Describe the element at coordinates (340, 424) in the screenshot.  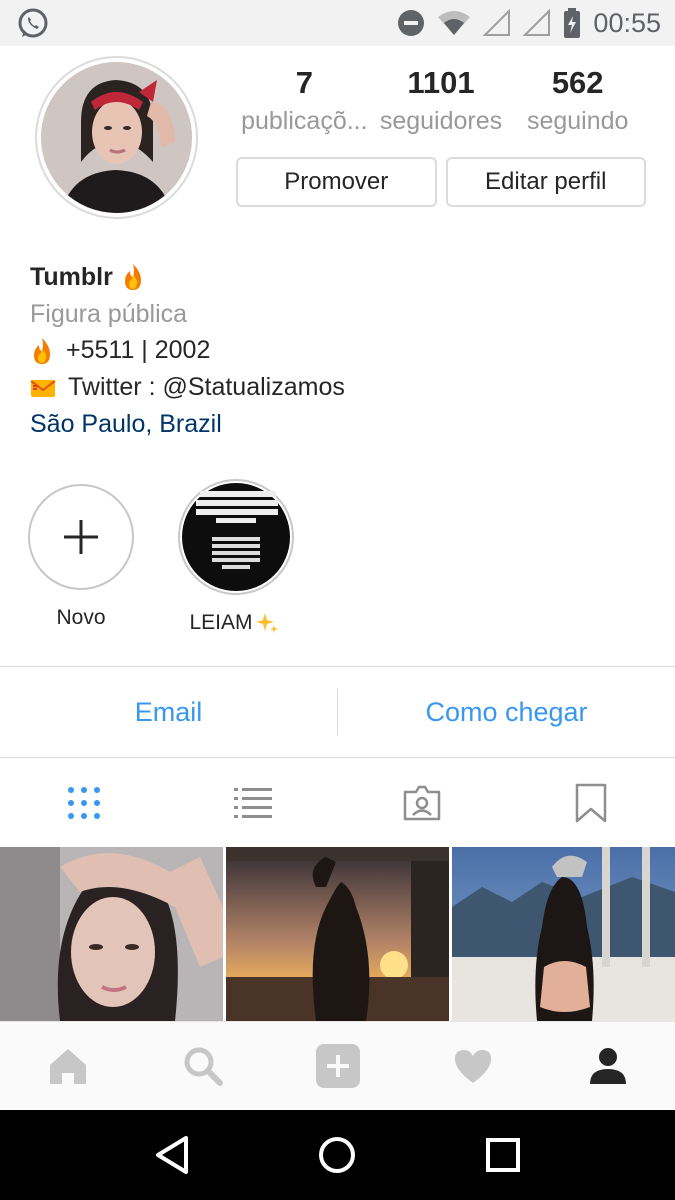
I see `profile-location-link: São Paulo, Brazil` at that location.